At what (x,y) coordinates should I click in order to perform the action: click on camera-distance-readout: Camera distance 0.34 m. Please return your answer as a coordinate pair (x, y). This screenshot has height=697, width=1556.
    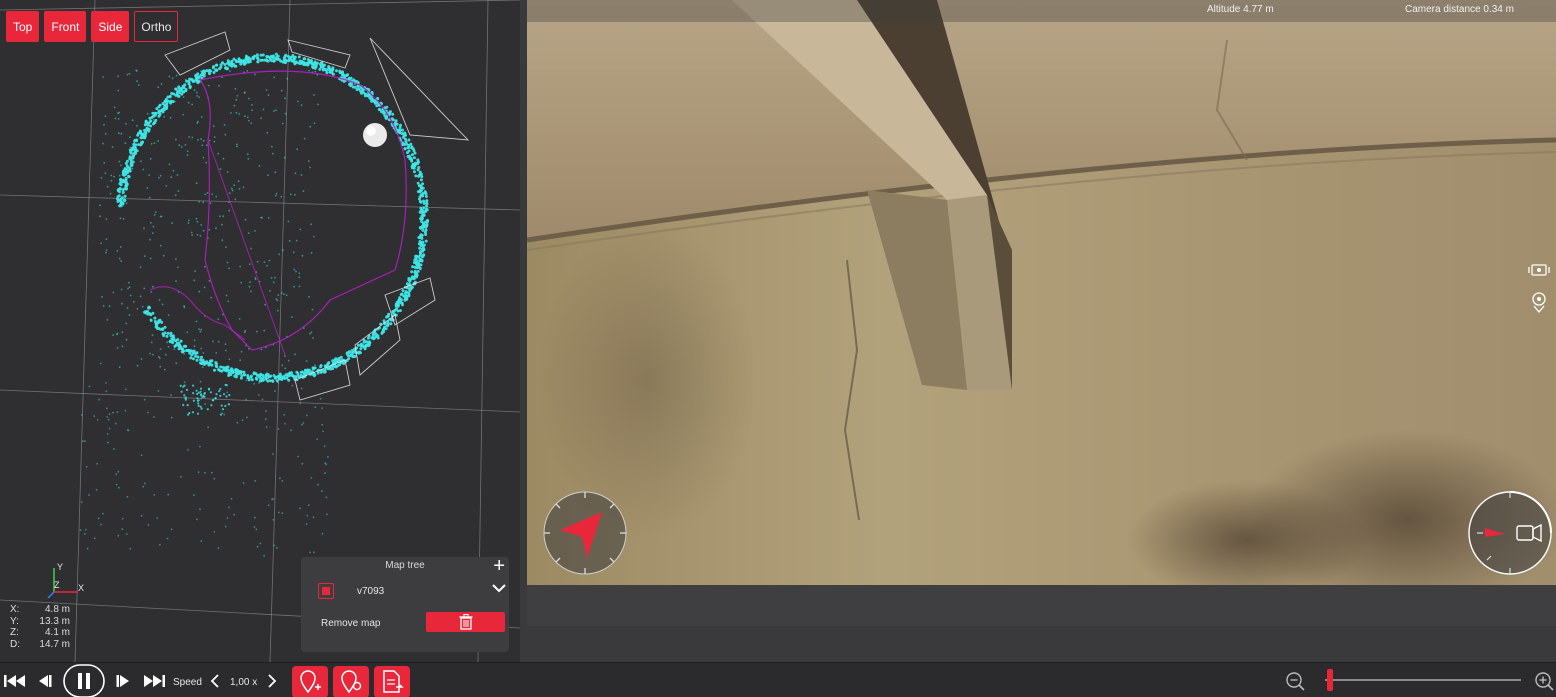
    Looking at the image, I should click on (1459, 9).